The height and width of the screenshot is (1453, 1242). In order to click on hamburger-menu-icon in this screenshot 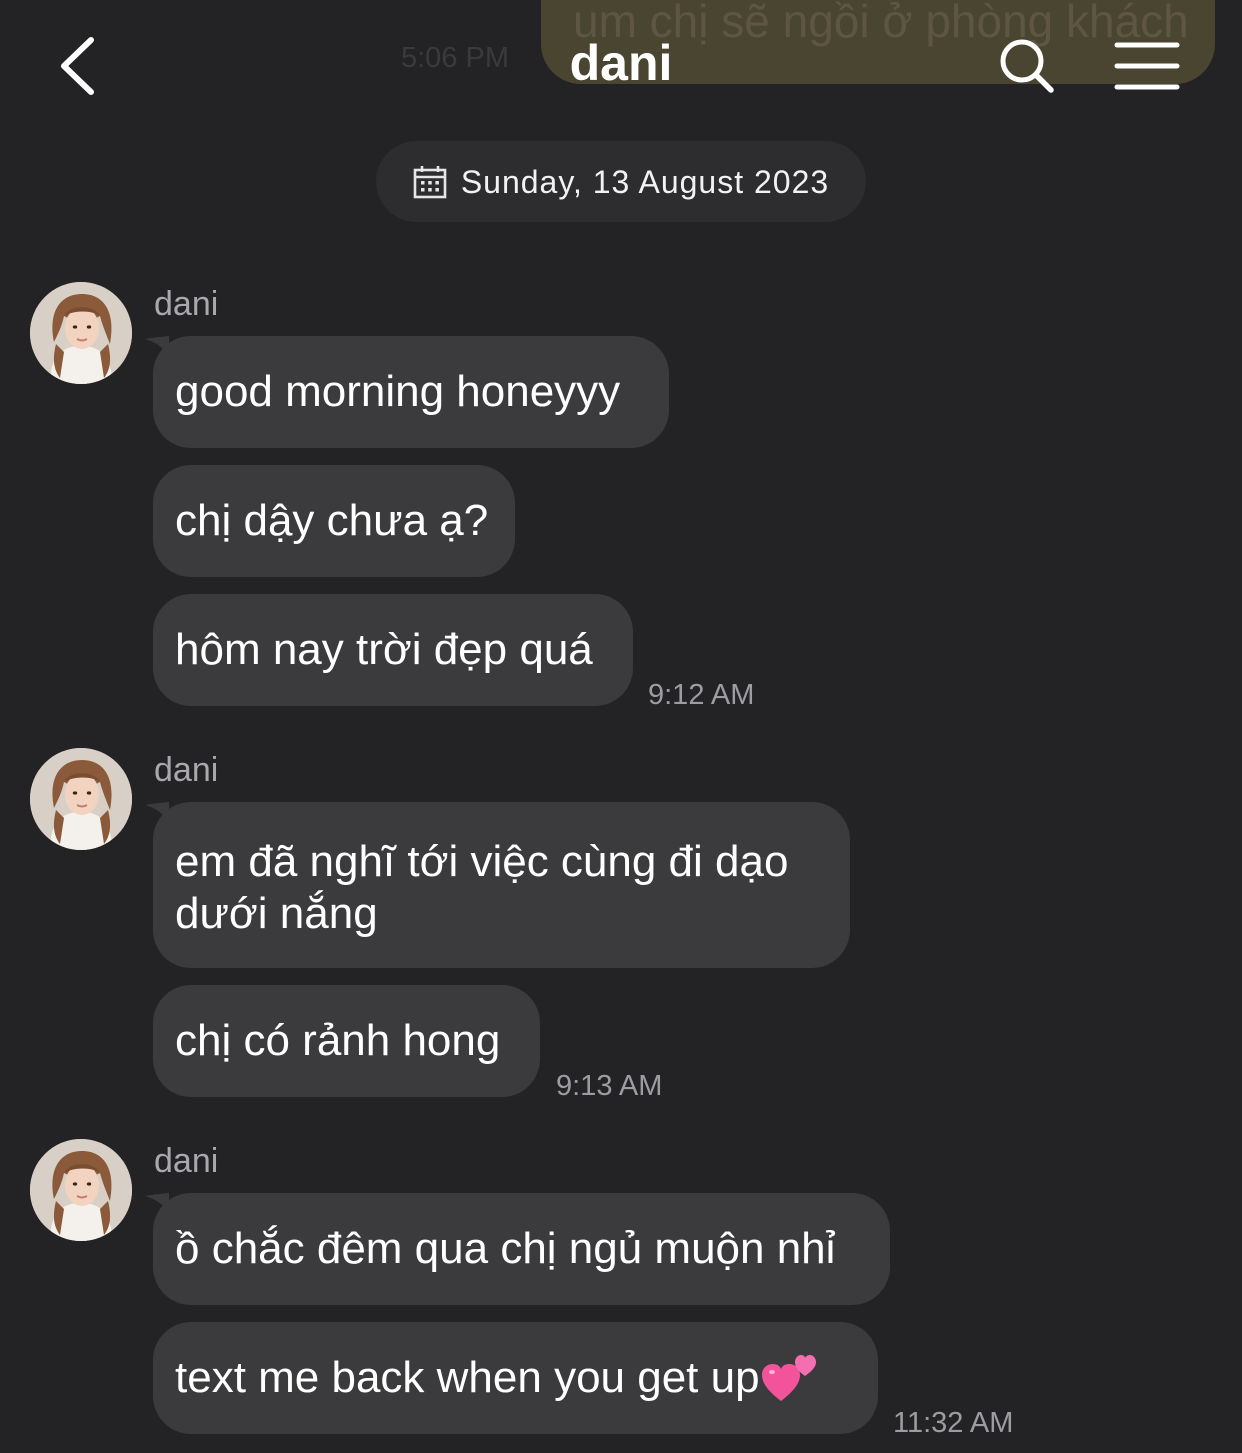, I will do `click(1147, 66)`.